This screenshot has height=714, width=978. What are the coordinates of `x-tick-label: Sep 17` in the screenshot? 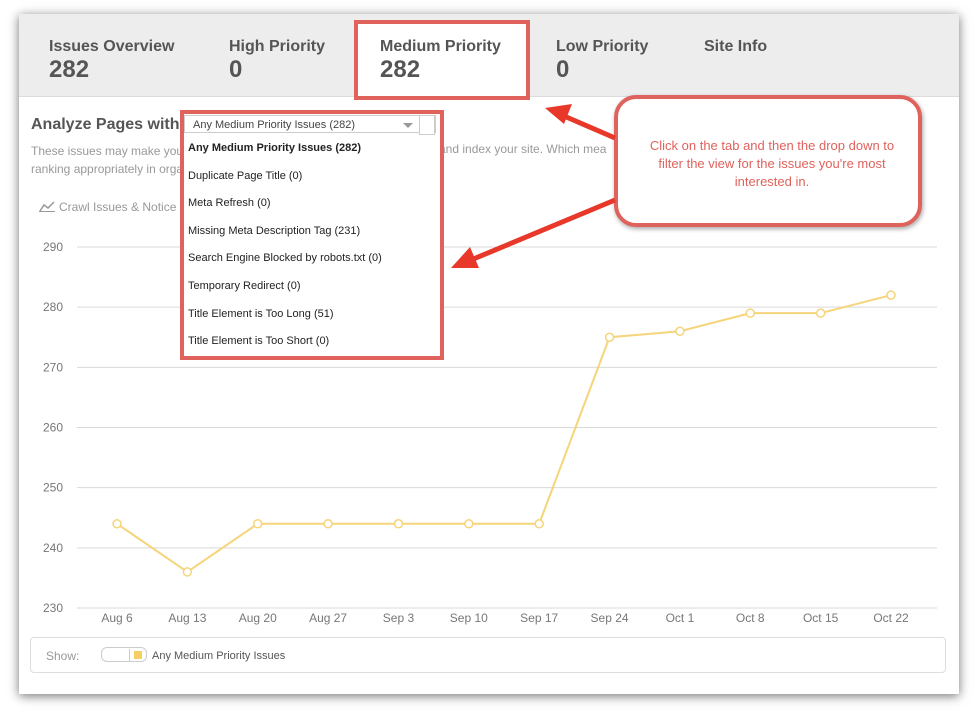 It's located at (539, 618).